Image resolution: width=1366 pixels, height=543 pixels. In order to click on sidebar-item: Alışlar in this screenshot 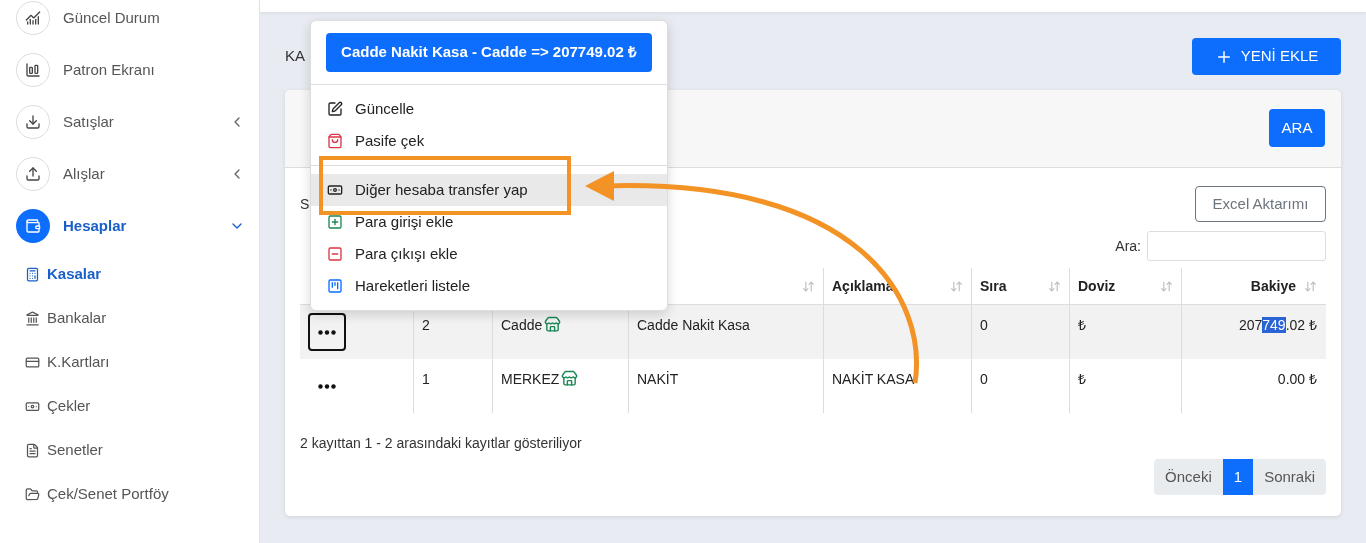, I will do `click(129, 174)`.